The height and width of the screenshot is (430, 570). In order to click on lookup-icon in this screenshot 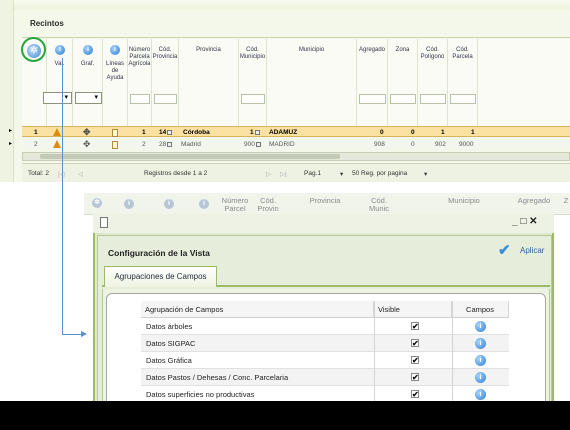, I will do `click(170, 144)`.